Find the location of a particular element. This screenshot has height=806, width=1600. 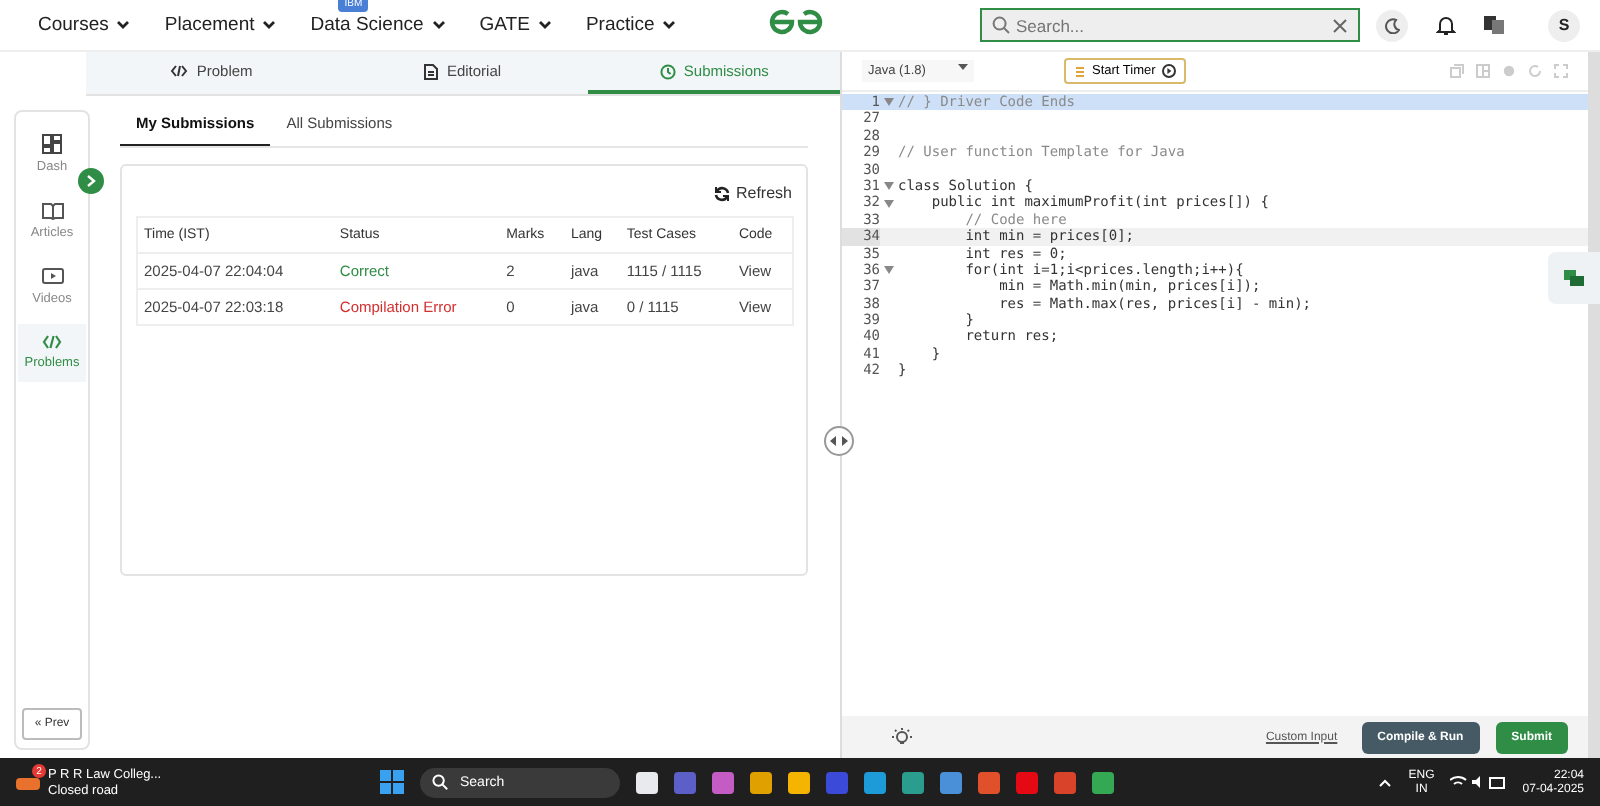

document-icon is located at coordinates (431, 71).